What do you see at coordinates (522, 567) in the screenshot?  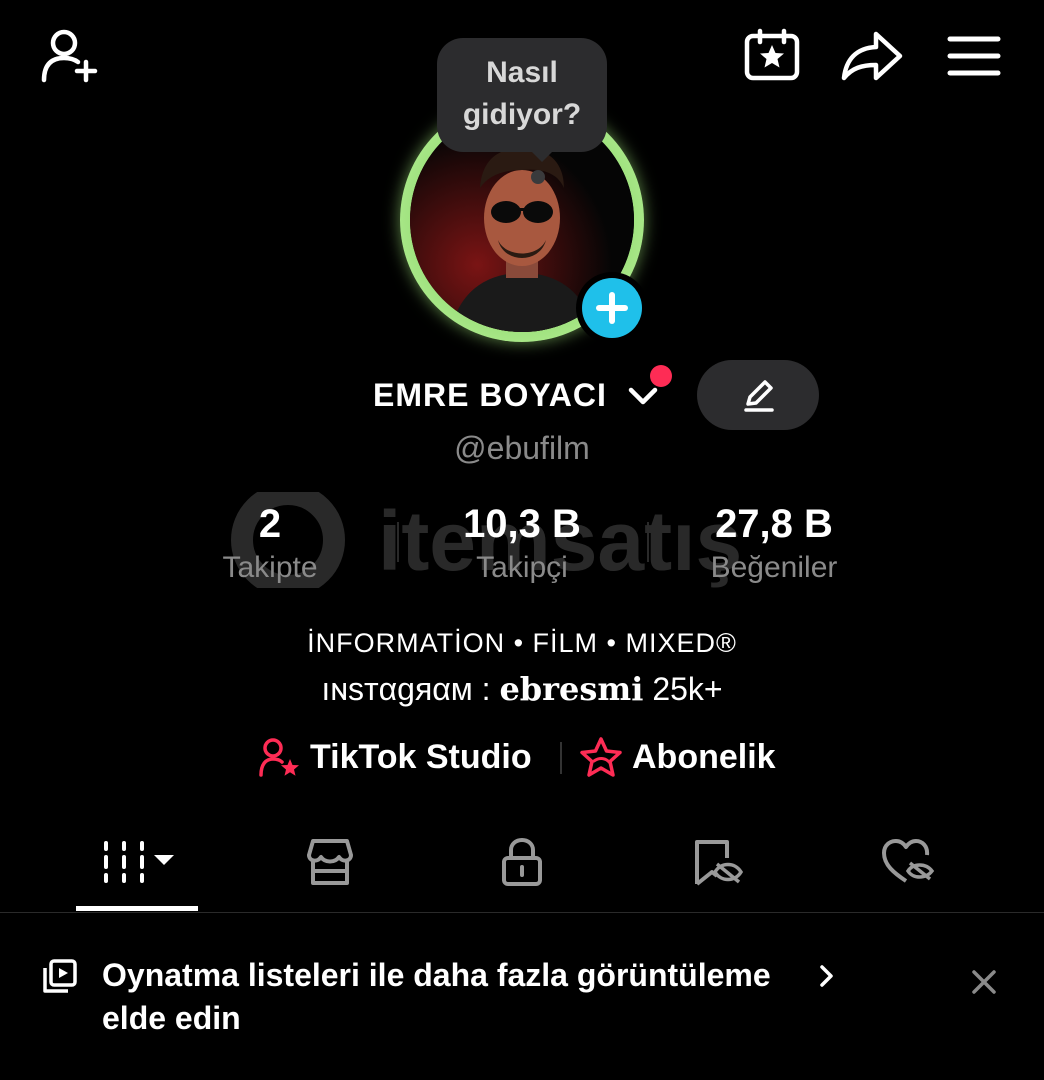 I see `stat-followers-label: Takipçi` at bounding box center [522, 567].